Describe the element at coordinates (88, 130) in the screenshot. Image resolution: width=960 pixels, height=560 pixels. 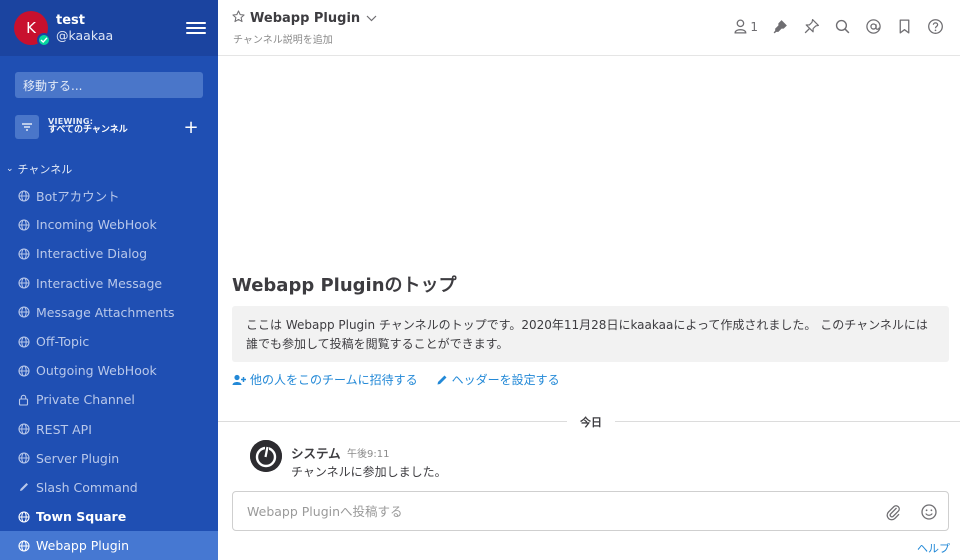
I see `viewing-value: すべてのチャンネル` at that location.